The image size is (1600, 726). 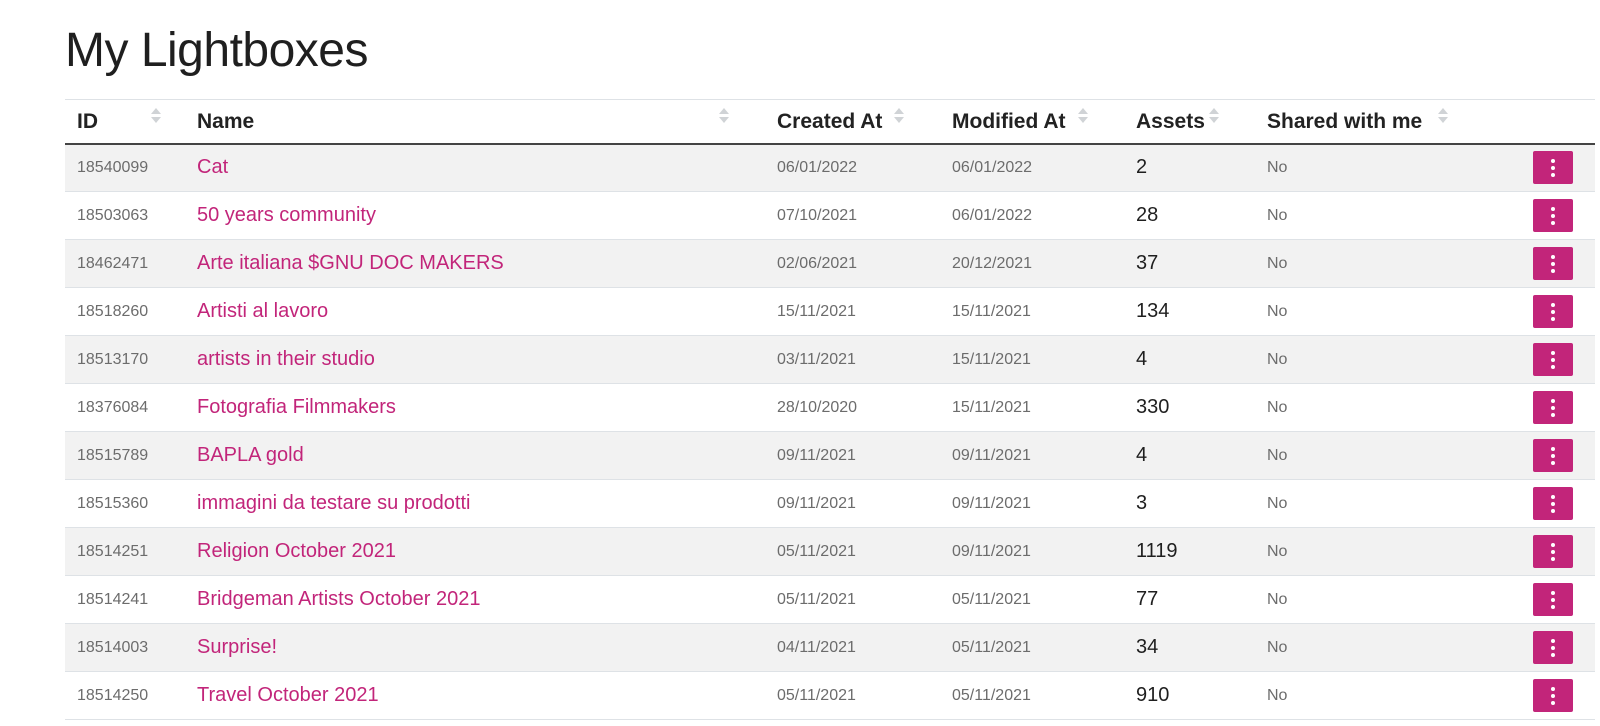 I want to click on lightbox-name-link: Fotografia Filmmakers, so click(x=296, y=407).